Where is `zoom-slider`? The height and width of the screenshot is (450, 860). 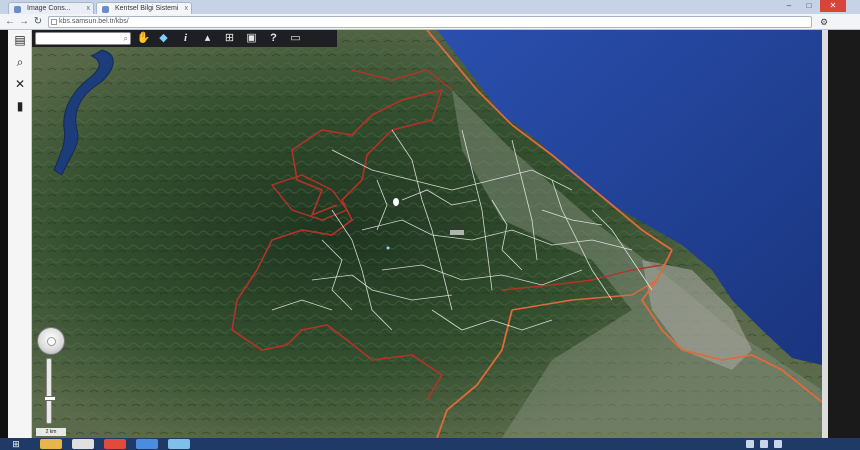 zoom-slider is located at coordinates (50, 391).